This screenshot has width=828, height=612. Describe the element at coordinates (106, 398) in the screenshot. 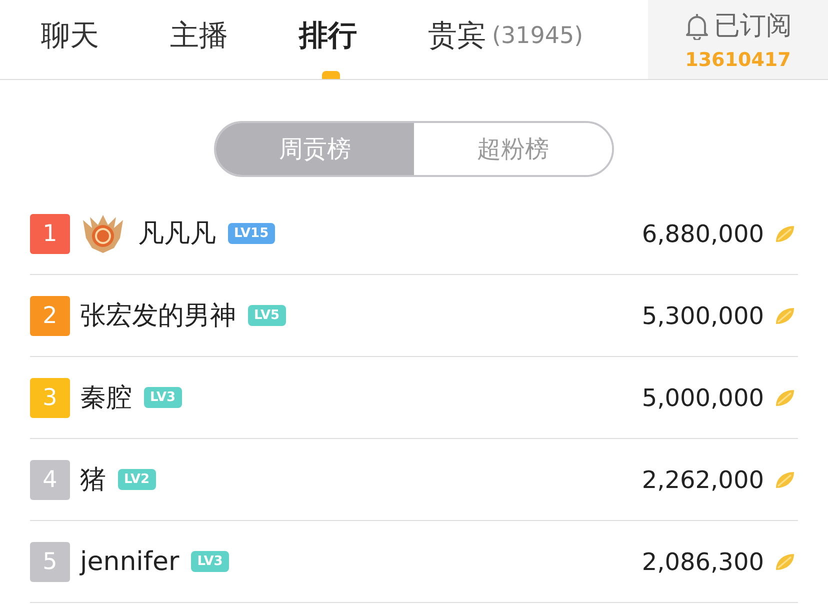

I see `user-name: 秦腔` at that location.